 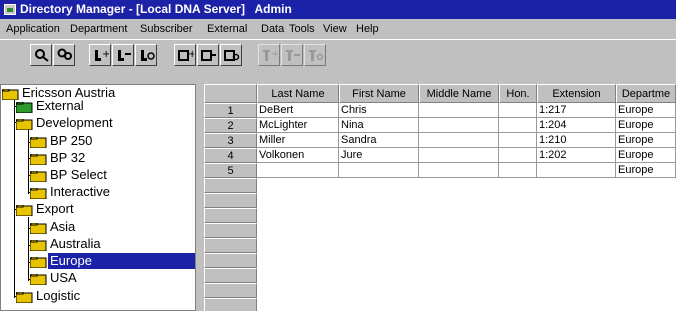 What do you see at coordinates (379, 140) in the screenshot?
I see `cell-first-name: Sandra` at bounding box center [379, 140].